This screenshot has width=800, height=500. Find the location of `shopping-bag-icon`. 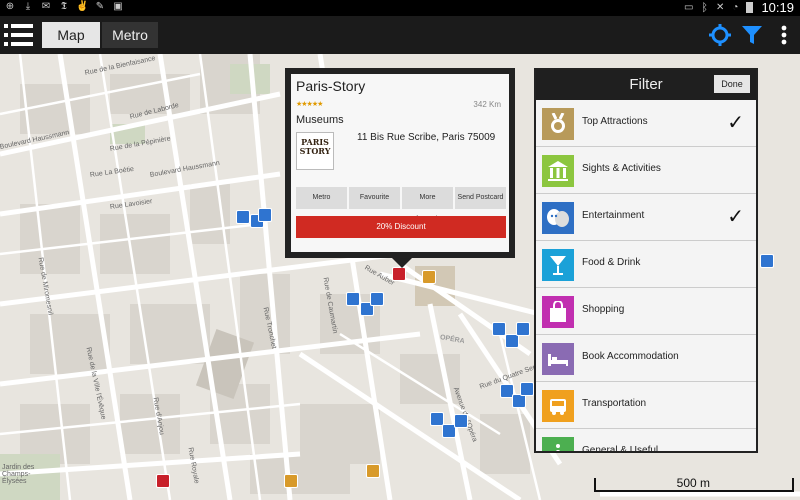

shopping-bag-icon is located at coordinates (558, 312).